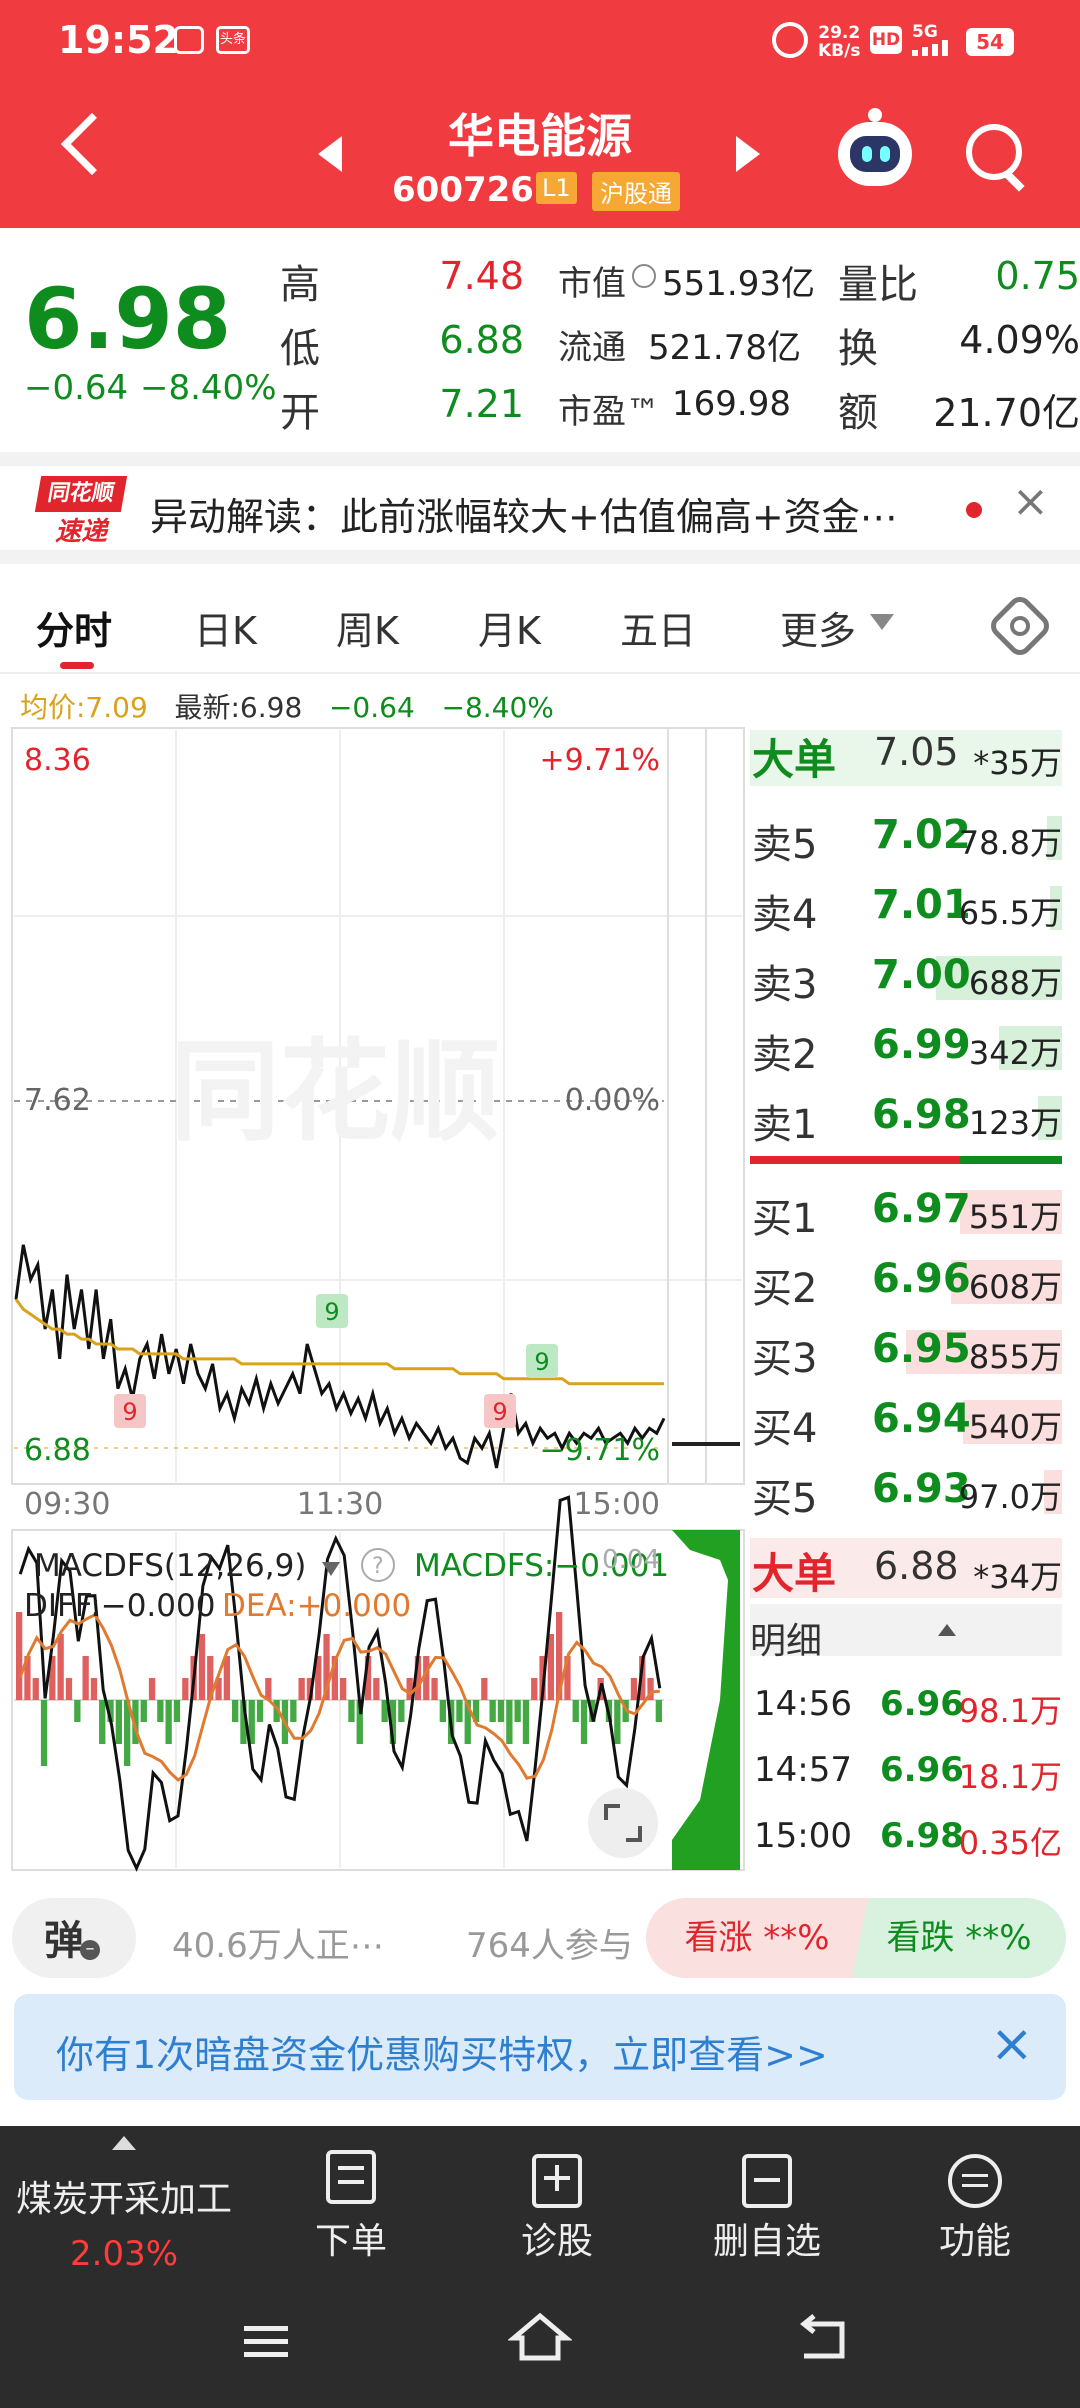  Describe the element at coordinates (1011, 1160) in the screenshot. I see `bid-ask-green-bar` at that location.